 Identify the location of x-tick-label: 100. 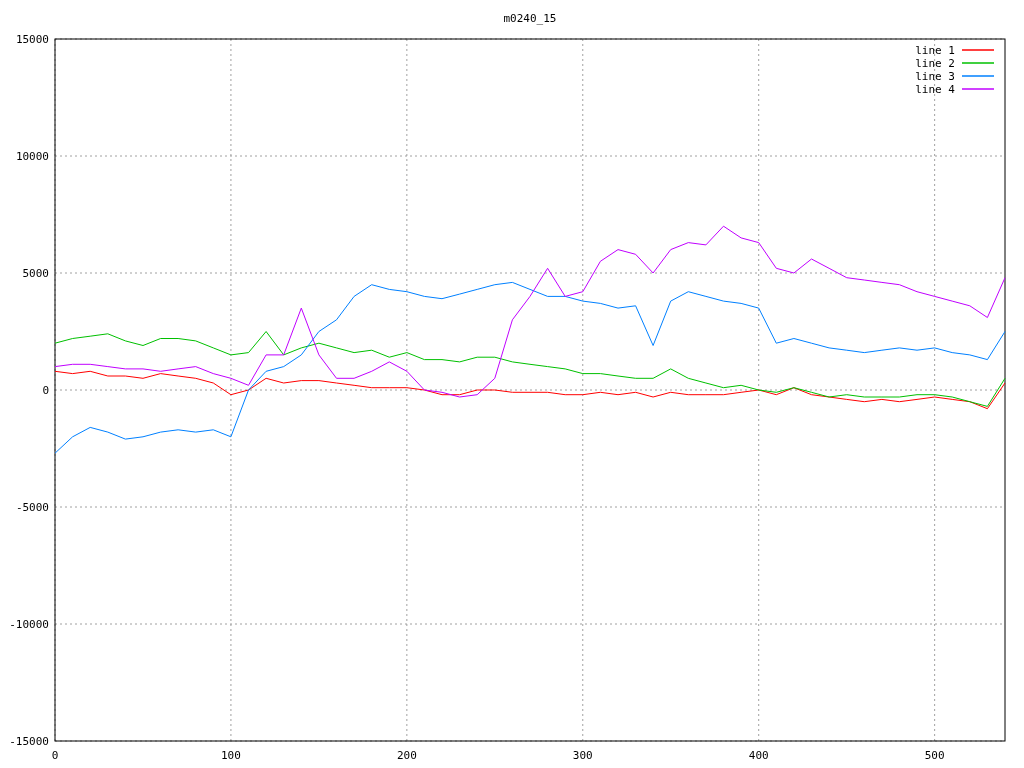
(231, 755).